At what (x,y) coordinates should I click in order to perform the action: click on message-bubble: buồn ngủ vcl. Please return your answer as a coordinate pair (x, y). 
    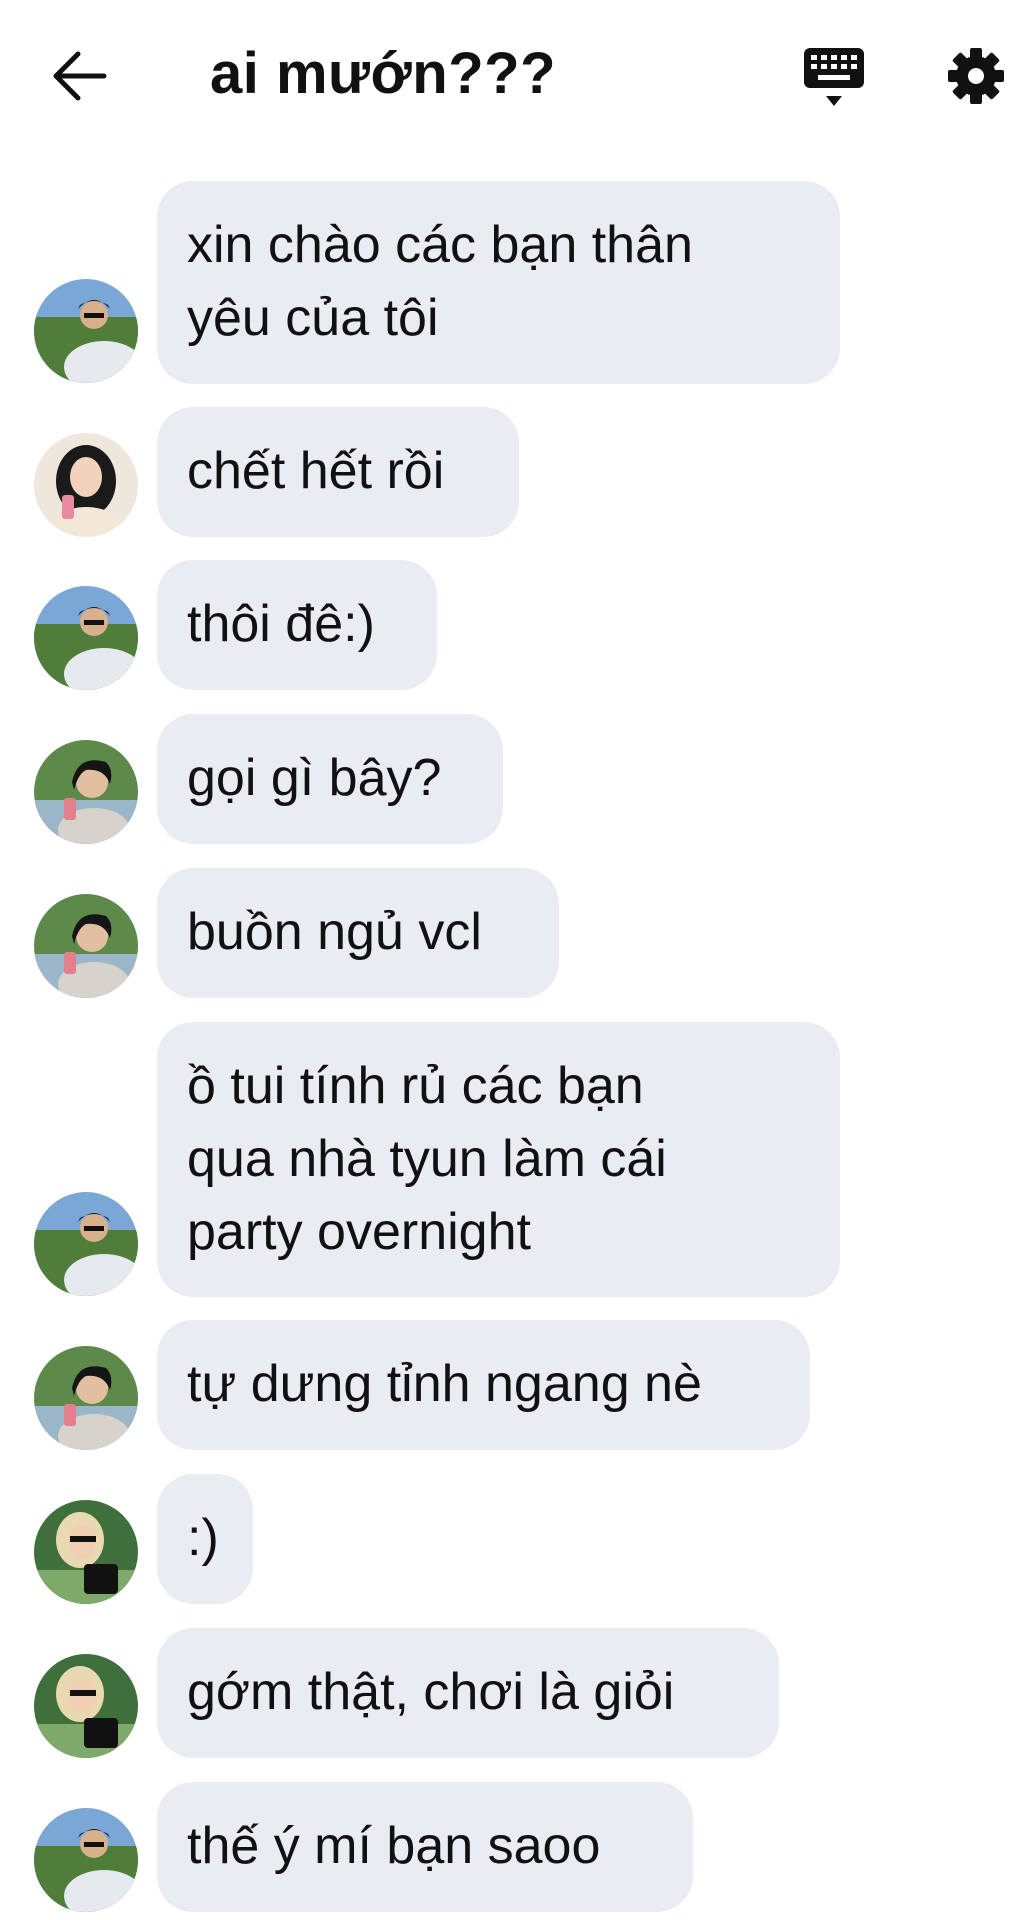
    Looking at the image, I should click on (358, 933).